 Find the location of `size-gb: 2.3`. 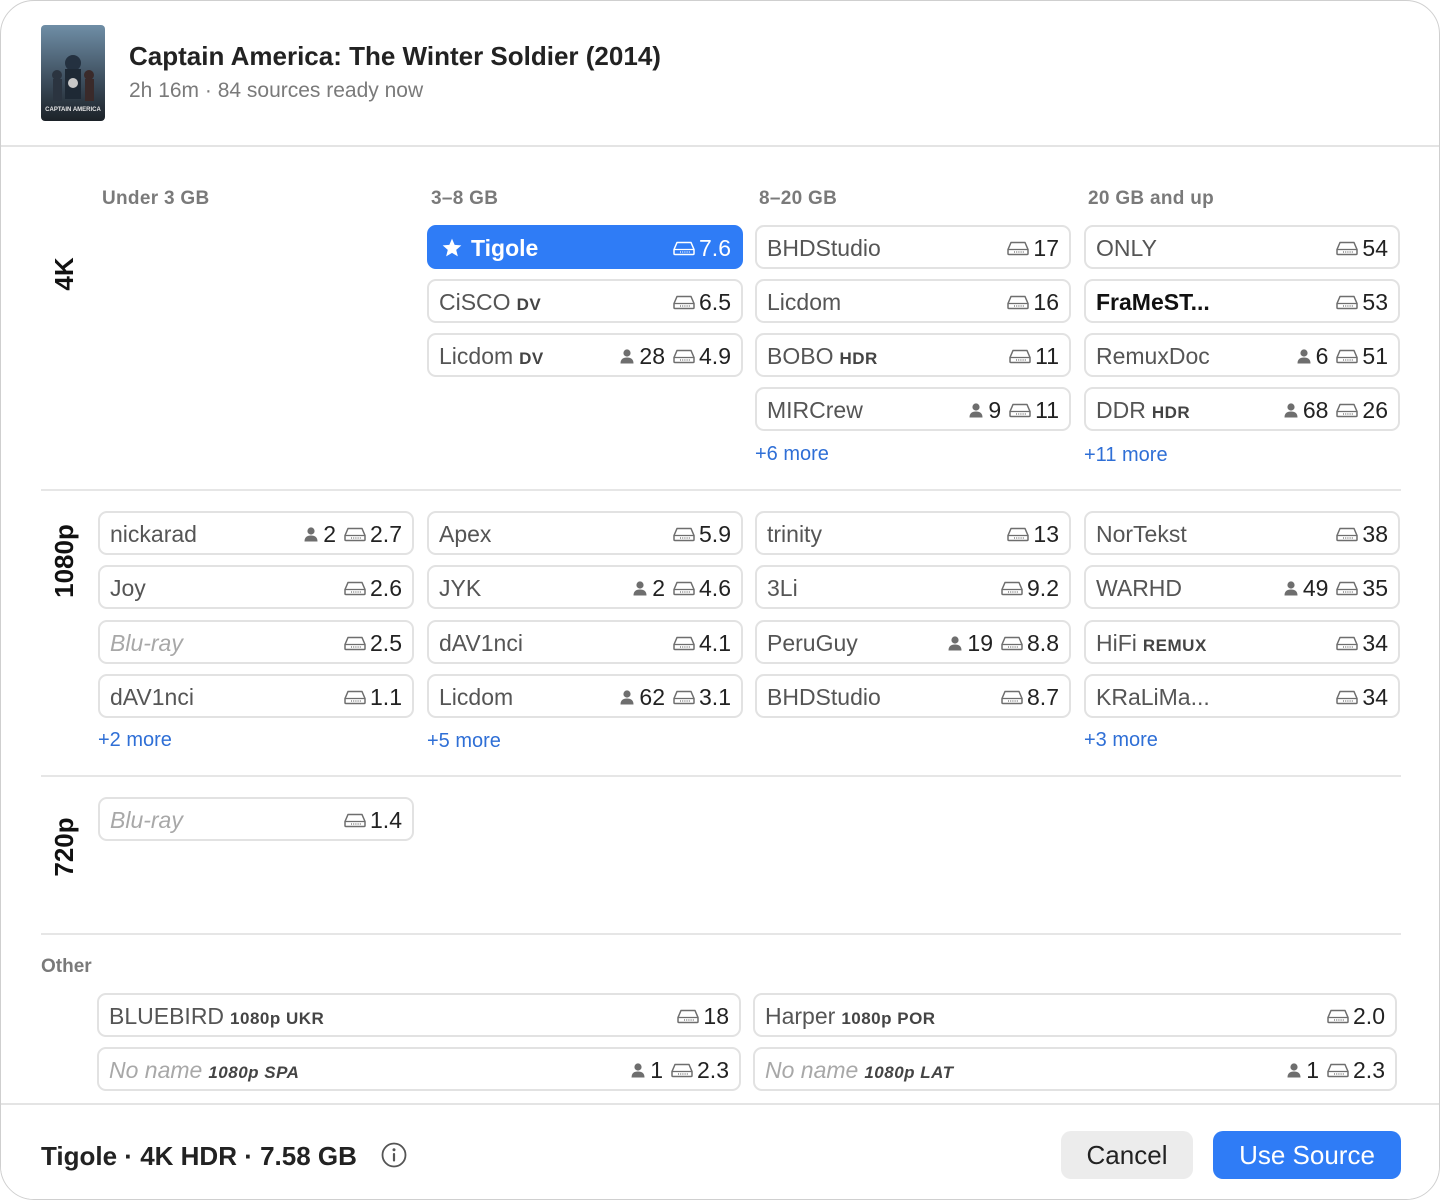

size-gb: 2.3 is located at coordinates (713, 1070).